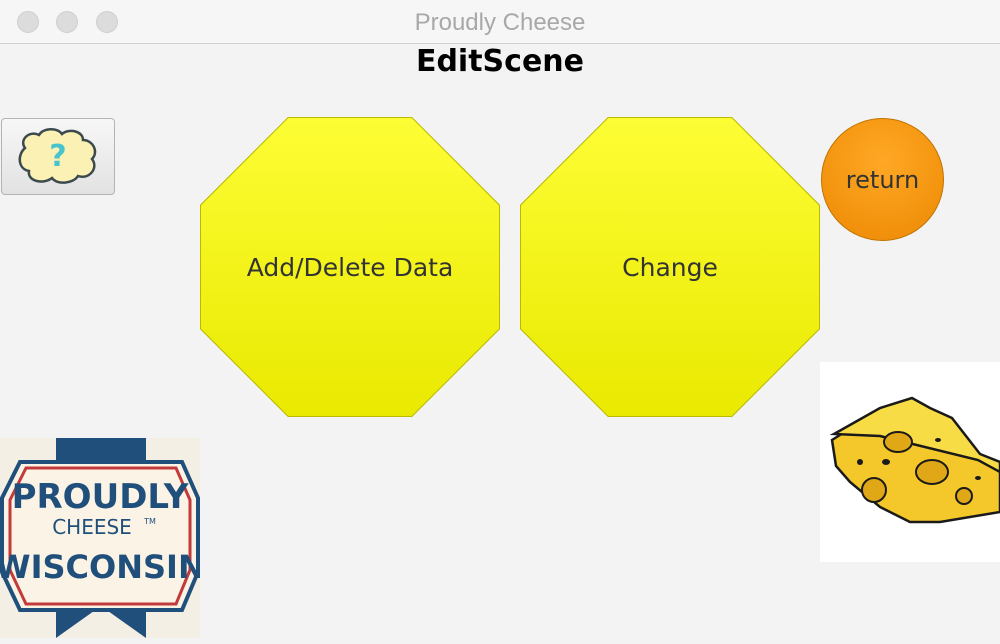 This screenshot has height=644, width=1000. I want to click on logo-line-proudly: PROUDLY, so click(100, 497).